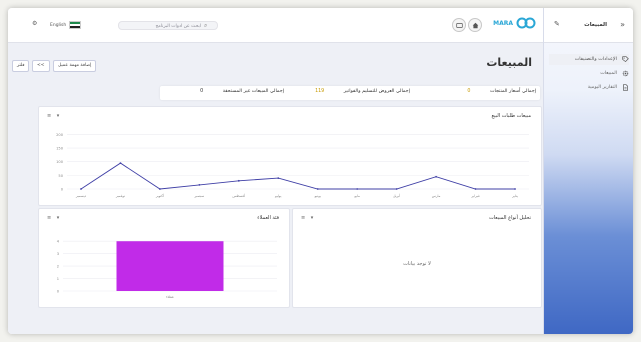 This screenshot has width=641, height=342. Describe the element at coordinates (595, 25) in the screenshot. I see `sidebar-title: المبيعات` at that location.